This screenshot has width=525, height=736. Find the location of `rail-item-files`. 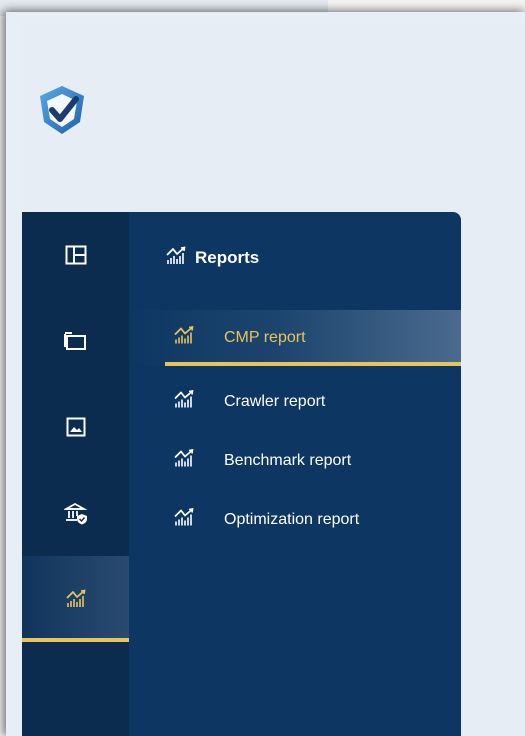

rail-item-files is located at coordinates (75, 341).